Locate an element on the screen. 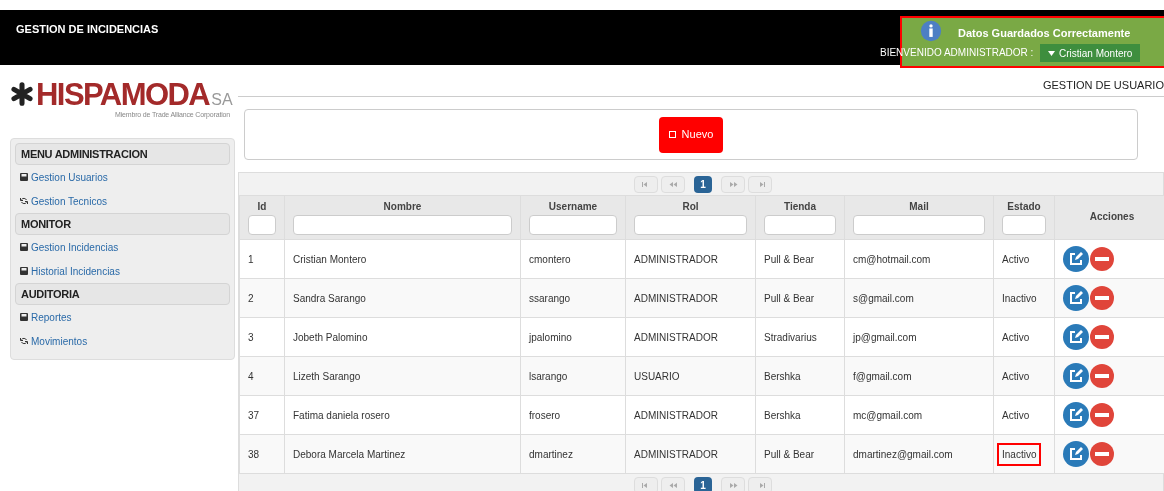  table-cell: Debora Marcela Martinez is located at coordinates (349, 454).